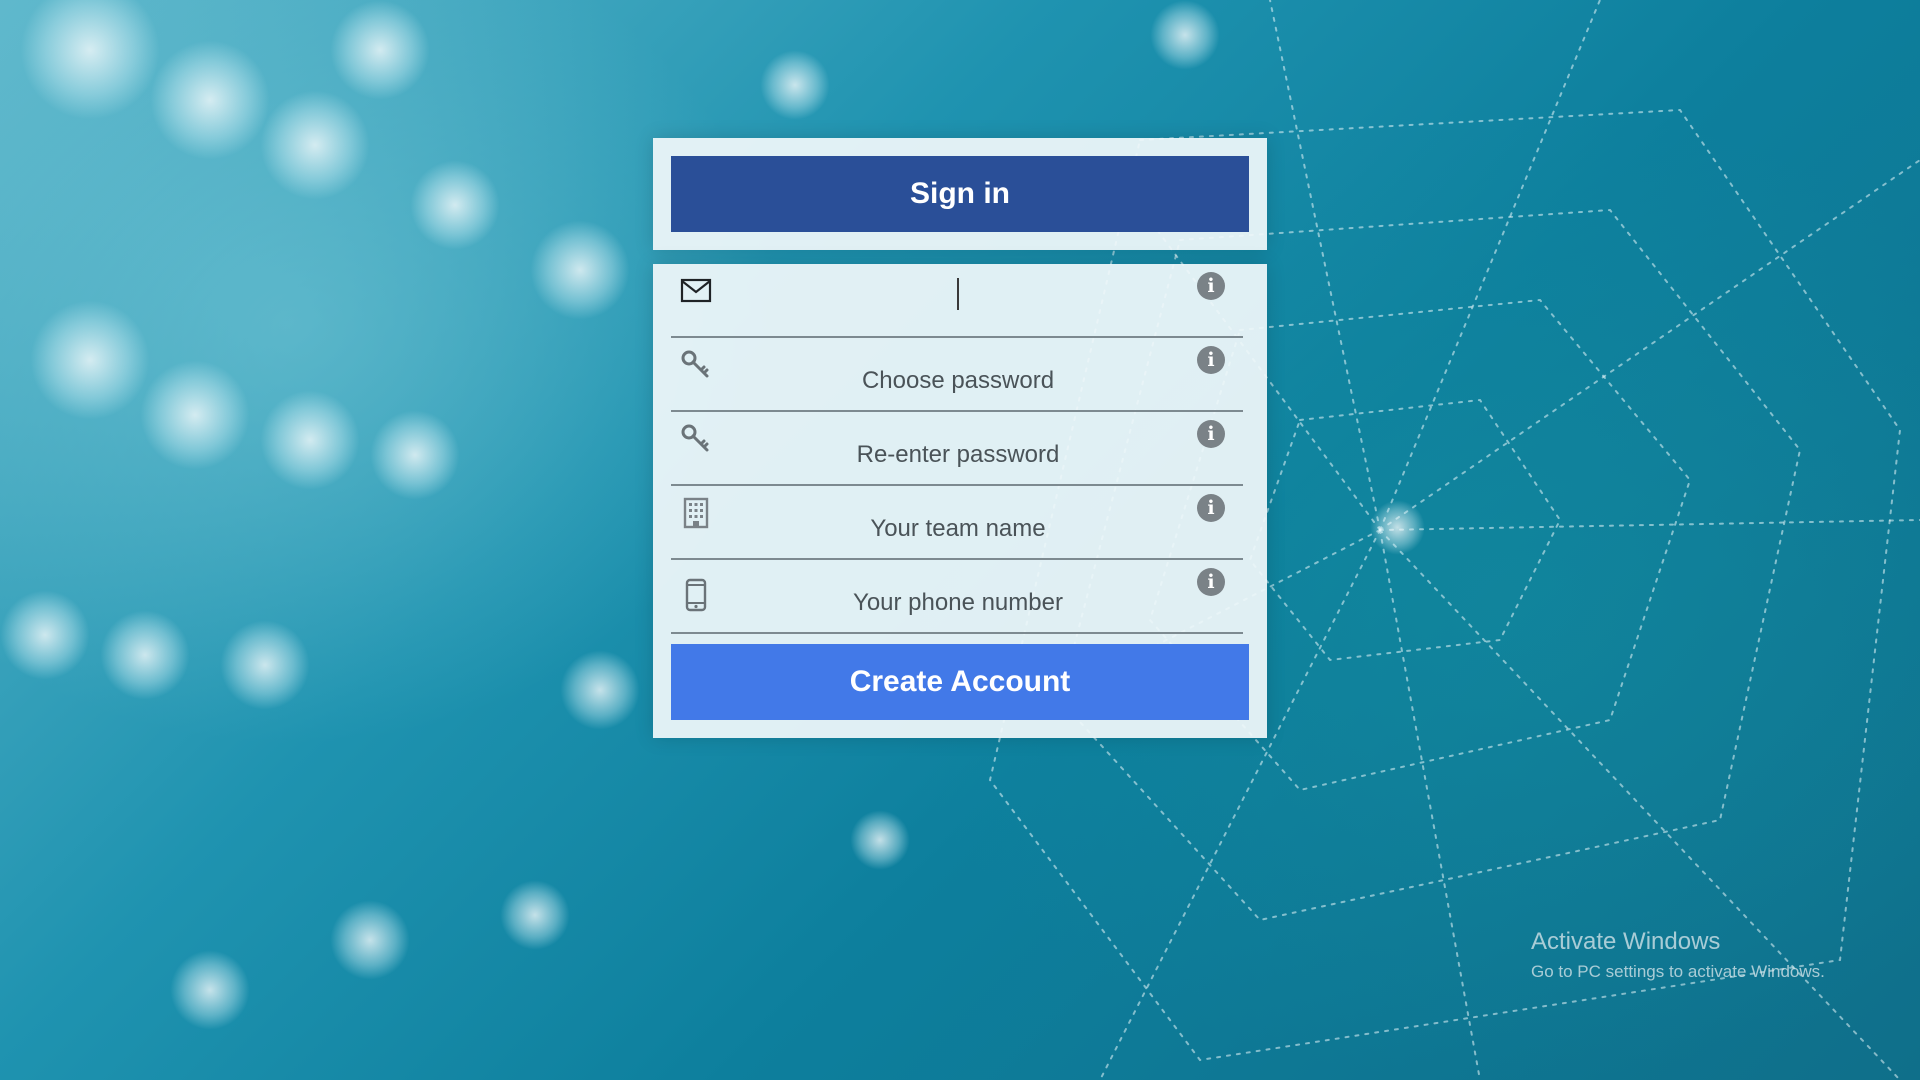  What do you see at coordinates (696, 595) in the screenshot?
I see `mobile-phone-icon` at bounding box center [696, 595].